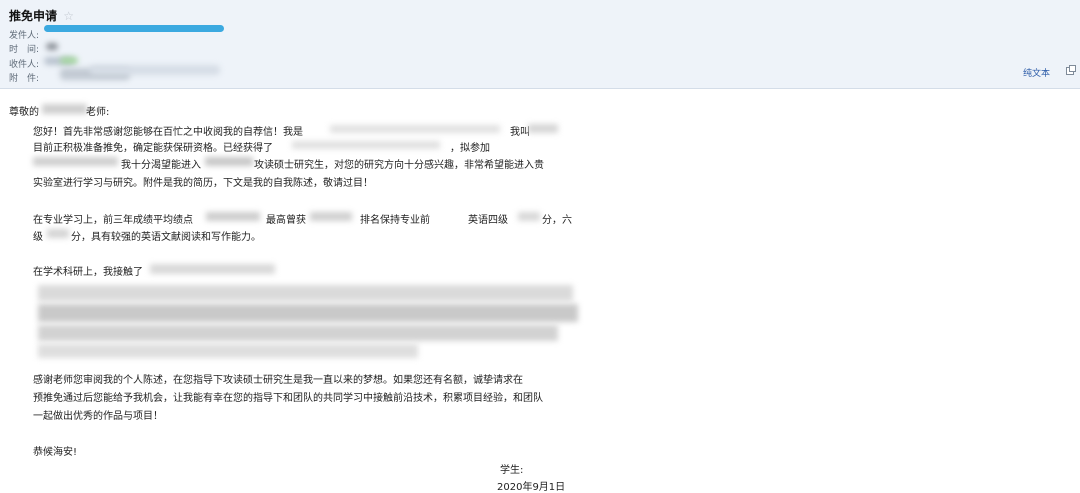 The width and height of the screenshot is (1080, 493). Describe the element at coordinates (1036, 72) in the screenshot. I see `plain-text-link: 纯文本` at that location.